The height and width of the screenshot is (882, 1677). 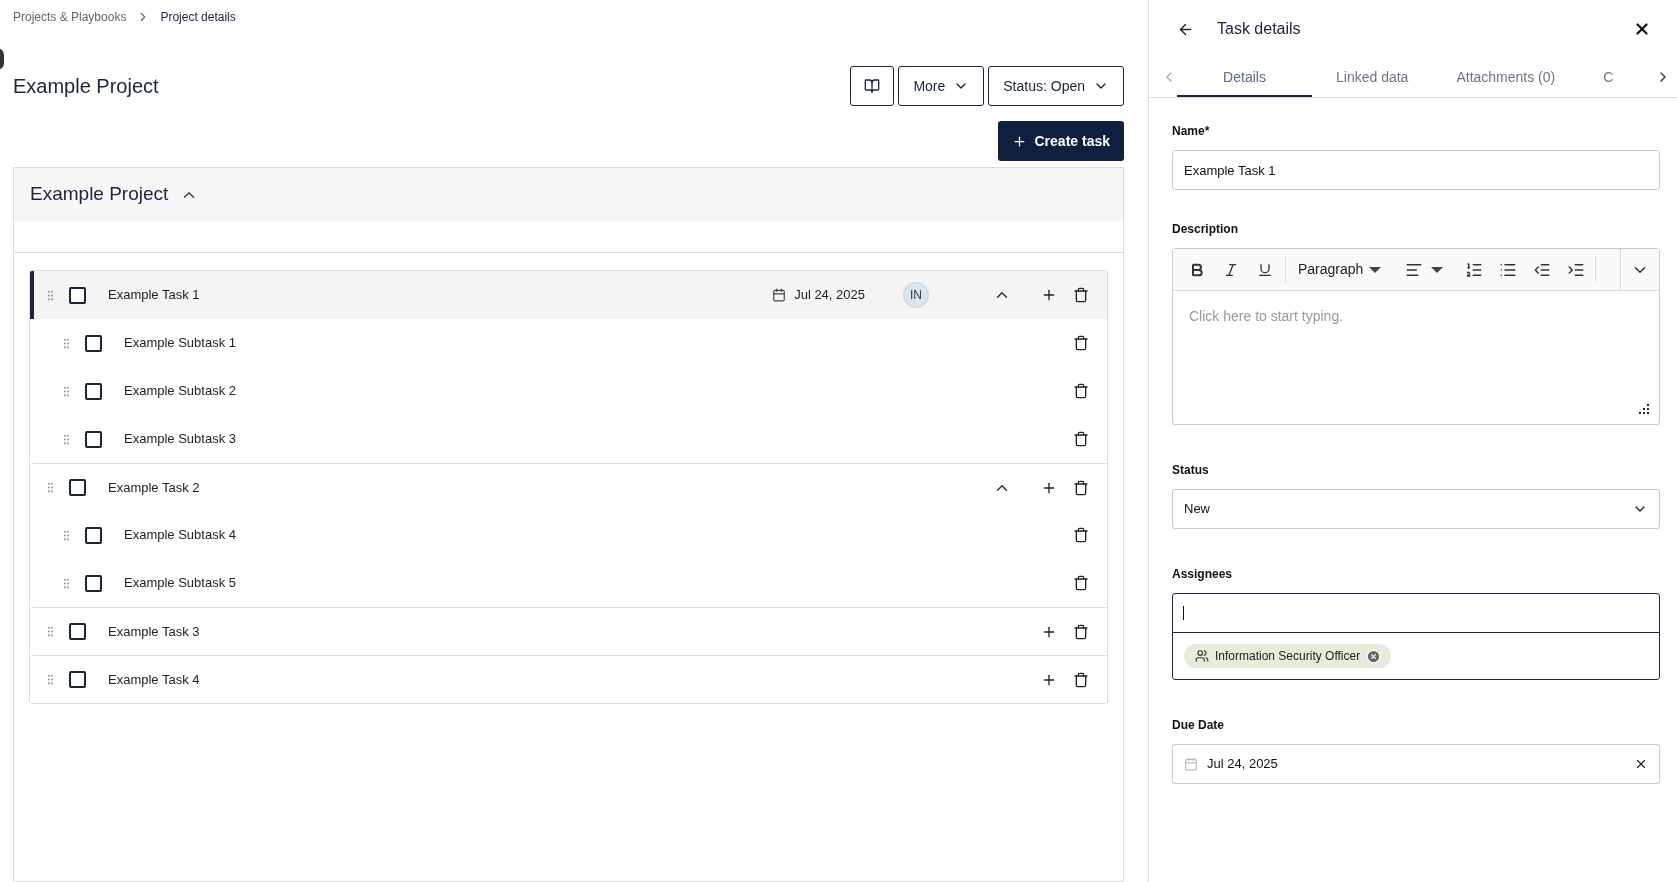 I want to click on name-input: Example Task 1, so click(x=1416, y=170).